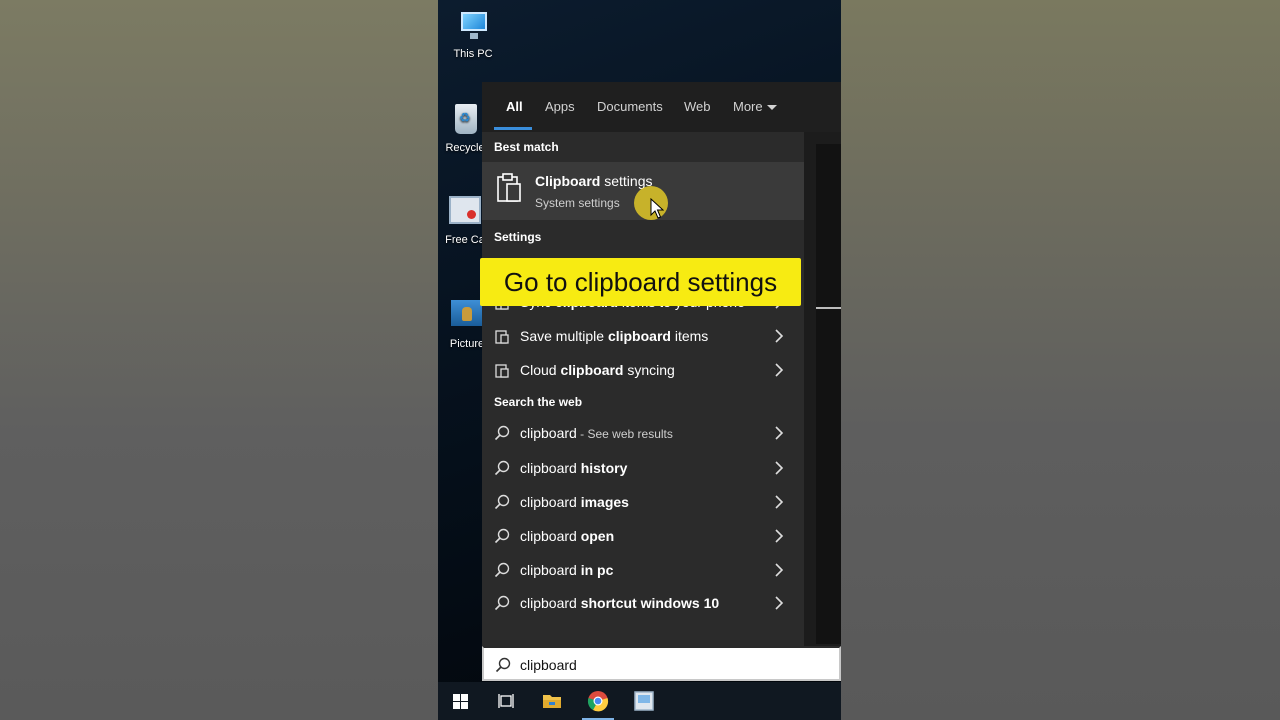 This screenshot has height=720, width=1280. I want to click on search-input: clipboard, so click(661, 663).